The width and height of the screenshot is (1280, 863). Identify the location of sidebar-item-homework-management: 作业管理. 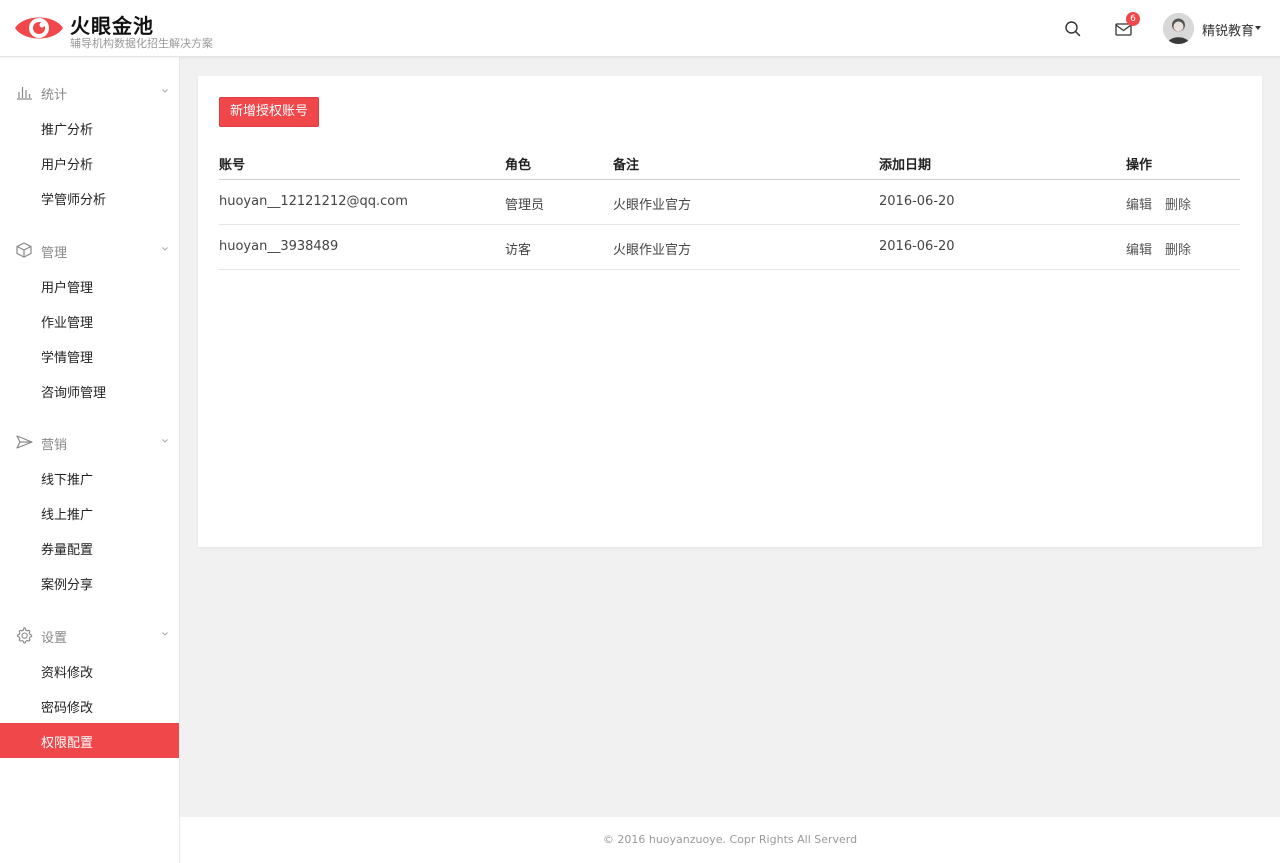
(89, 320).